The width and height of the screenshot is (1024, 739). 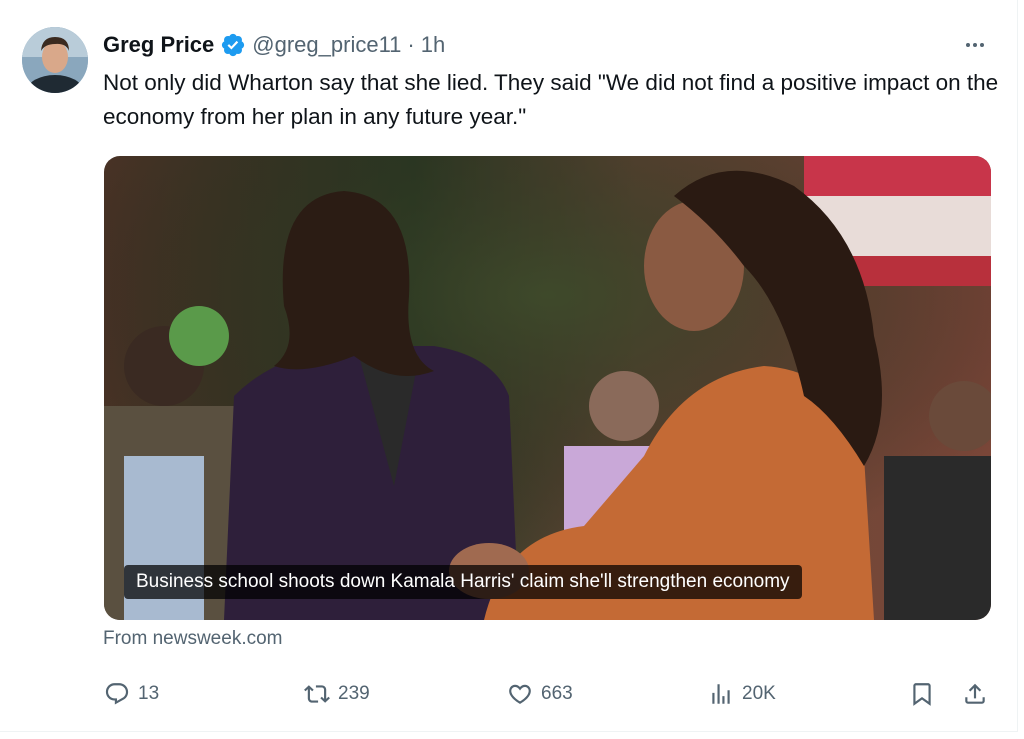 I want to click on author-handle: @greg_price11, so click(x=326, y=45).